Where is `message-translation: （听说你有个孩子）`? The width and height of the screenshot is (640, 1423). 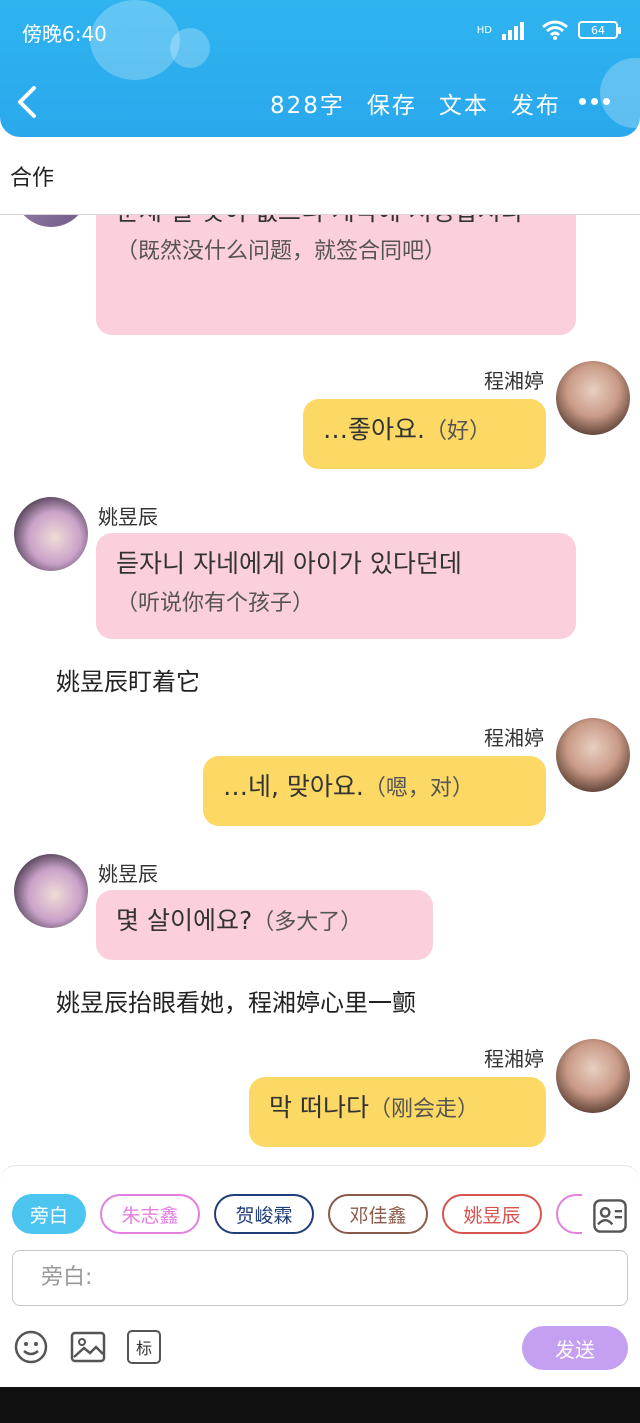
message-translation: （听说你有个孩子） is located at coordinates (215, 603).